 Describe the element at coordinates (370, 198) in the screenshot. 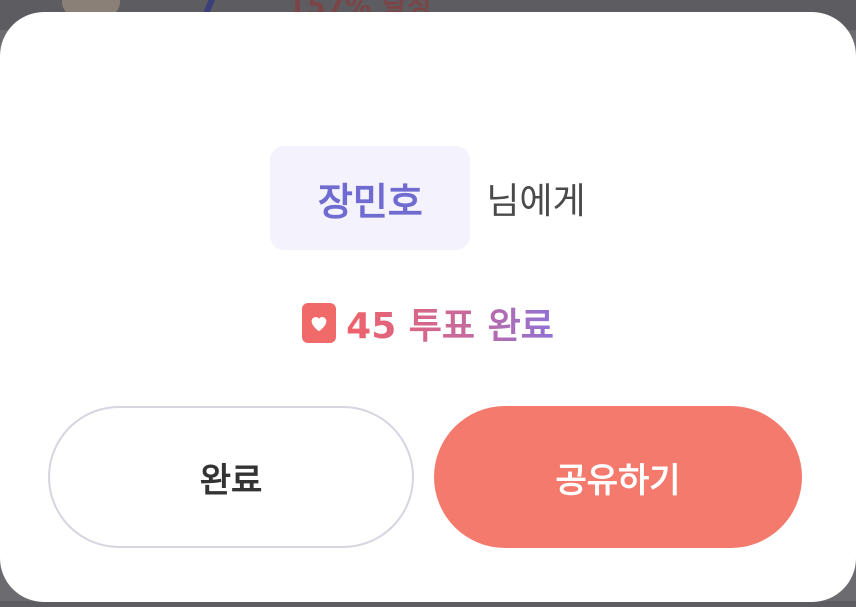

I see `recipient-name-chip: 장민호` at that location.